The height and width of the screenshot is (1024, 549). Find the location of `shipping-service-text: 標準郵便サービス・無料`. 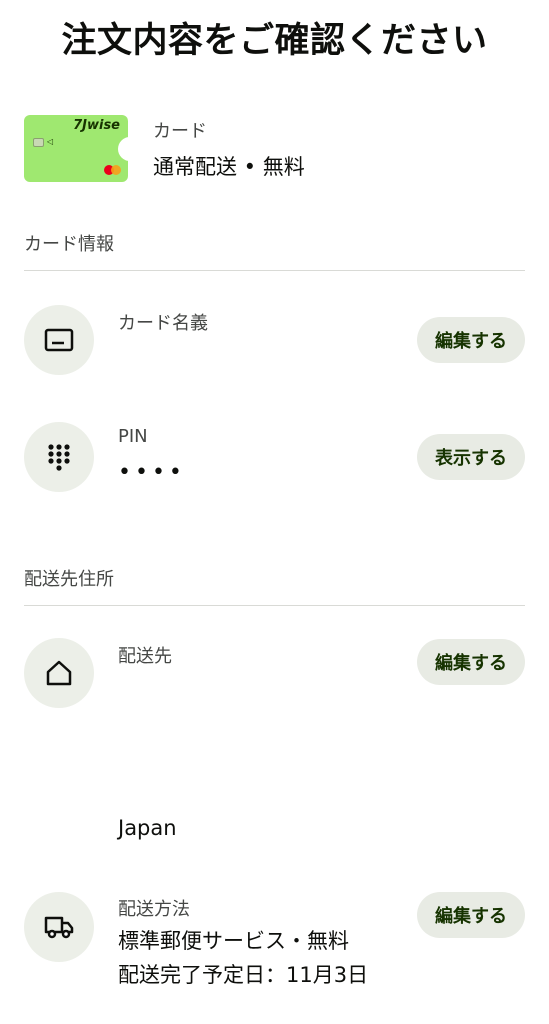

shipping-service-text: 標準郵便サービス・無料 is located at coordinates (233, 941).